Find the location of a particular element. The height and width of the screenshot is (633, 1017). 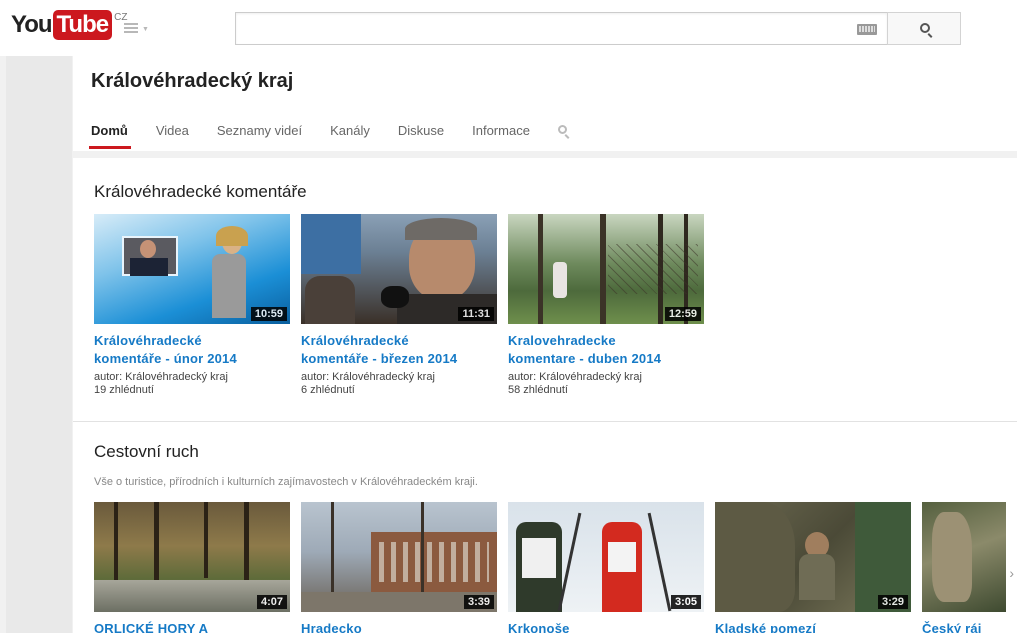

video-title: Hradecko is located at coordinates (399, 626).